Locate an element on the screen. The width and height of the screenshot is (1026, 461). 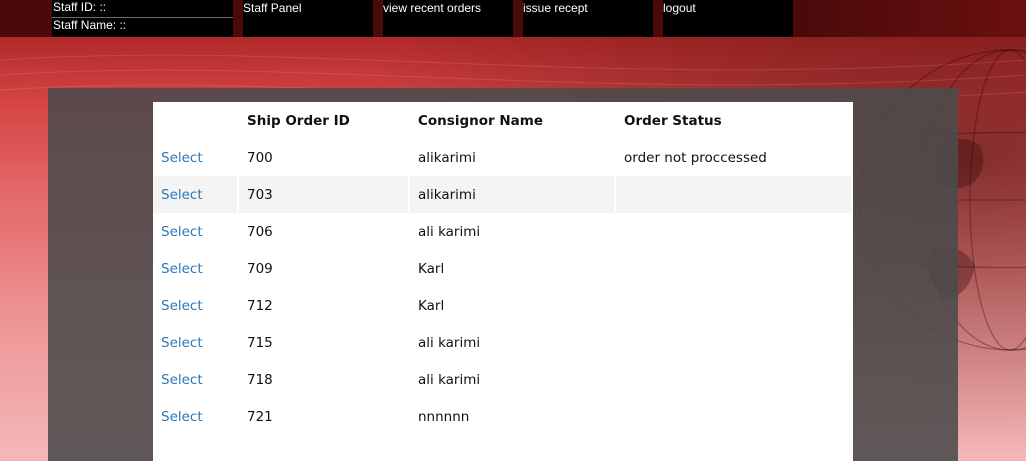
table-row: Select 709 Karl is located at coordinates (503, 268).